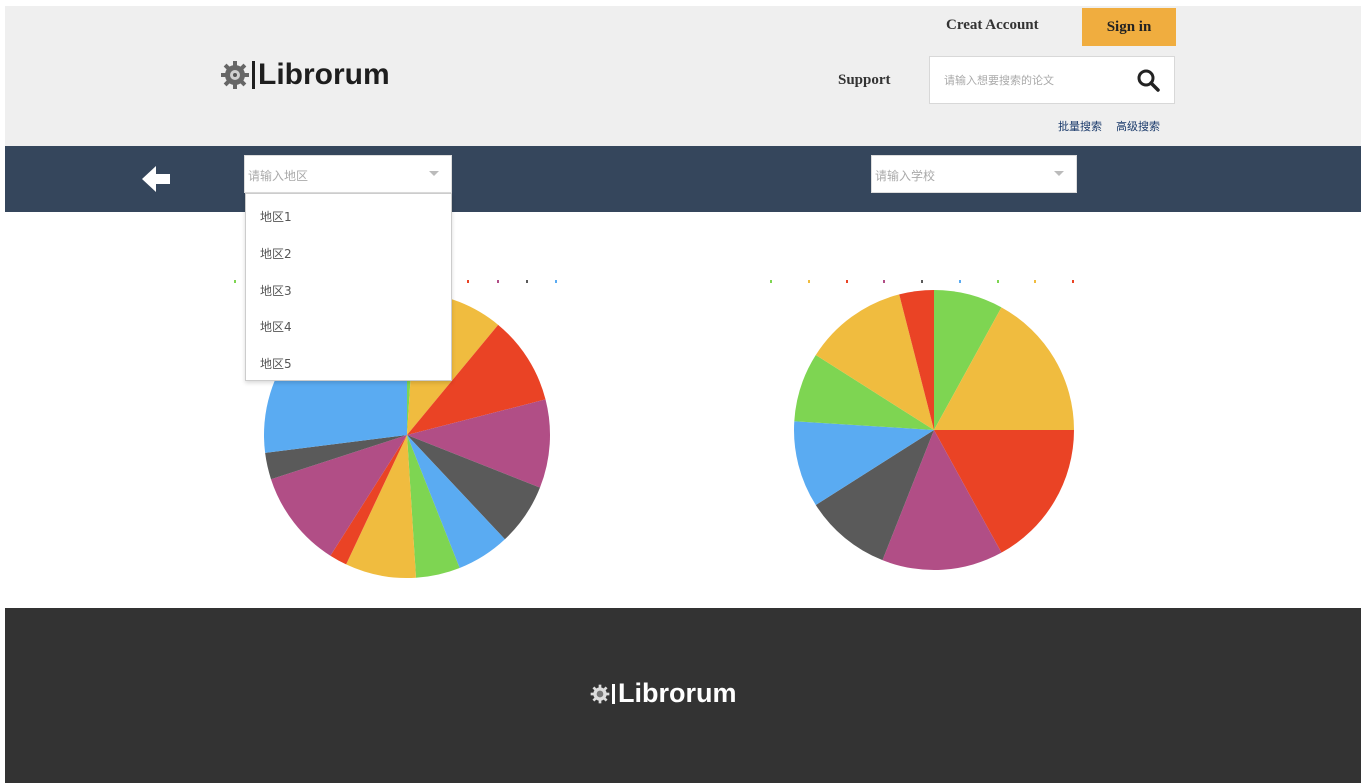  I want to click on school-pie-chart, so click(934, 430).